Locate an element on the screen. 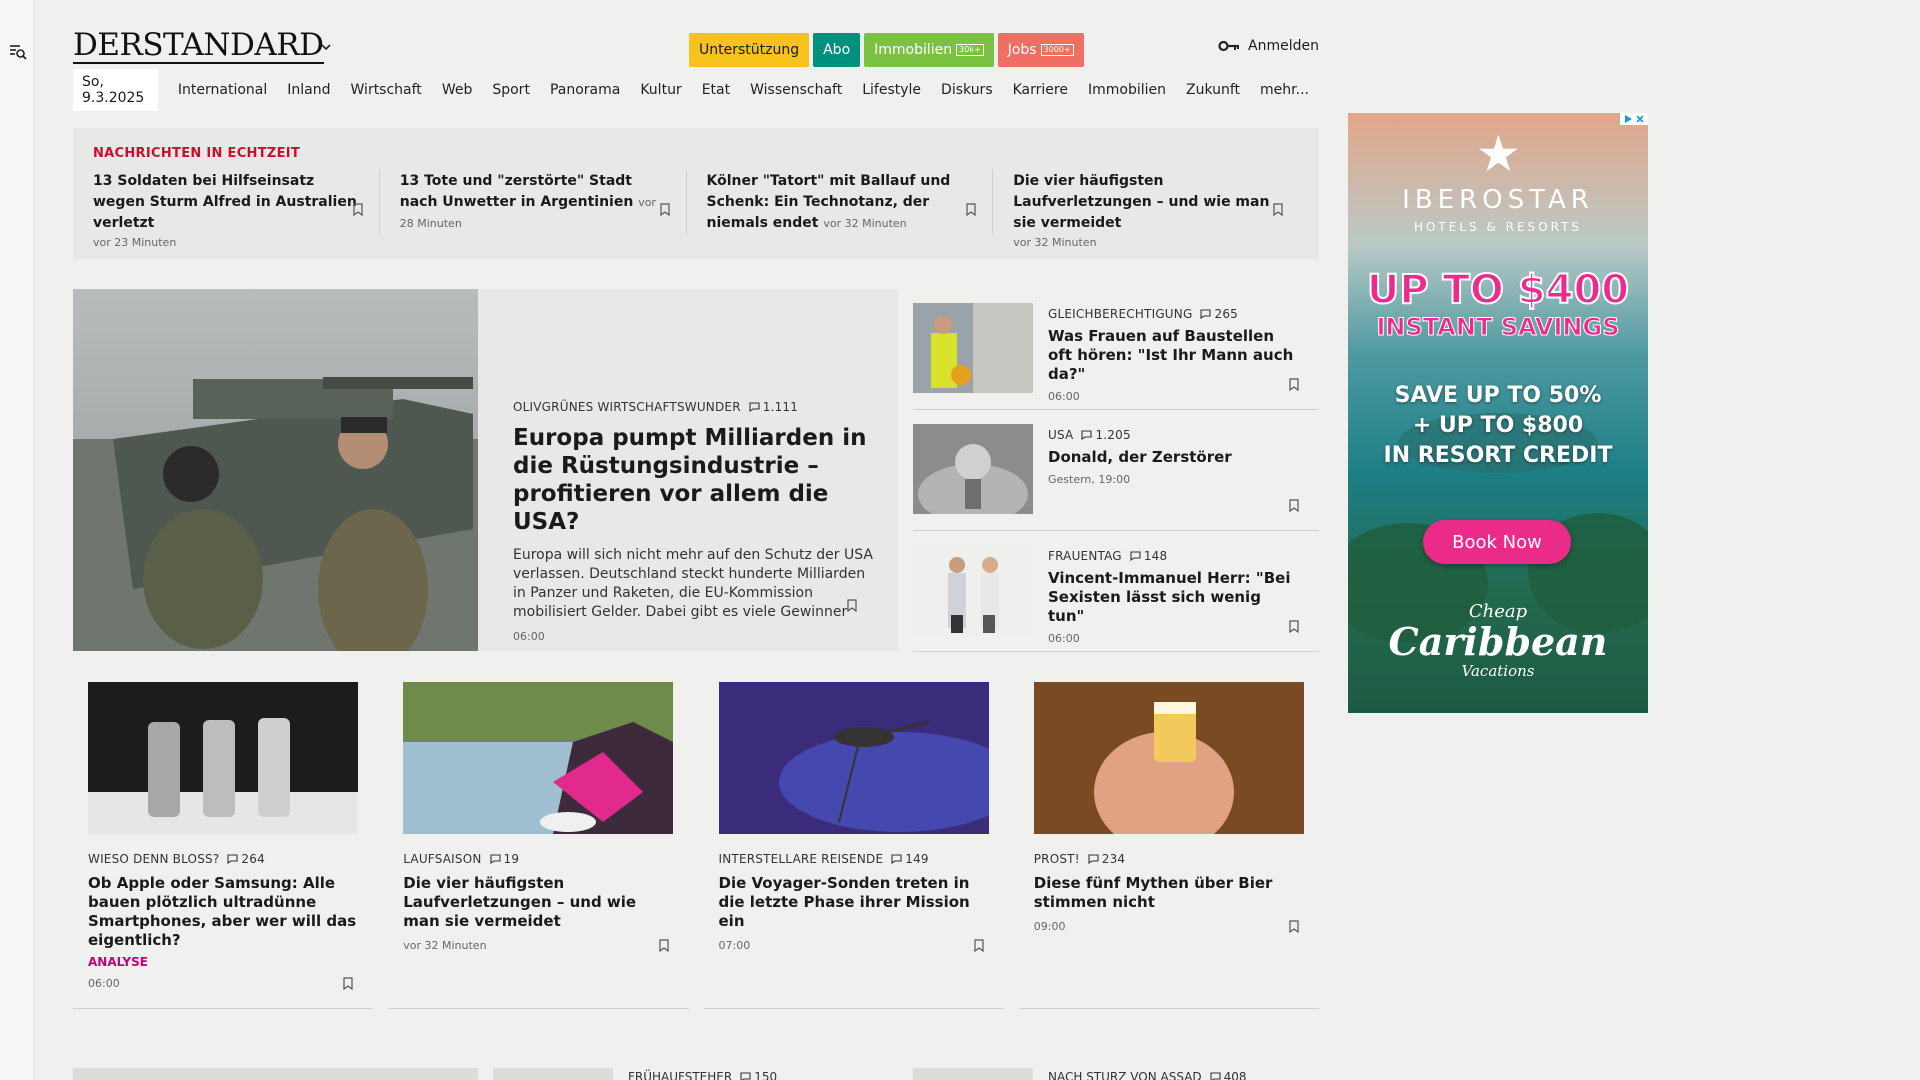 This screenshot has height=1080, width=1920. close-icon is located at coordinates (1640, 119).